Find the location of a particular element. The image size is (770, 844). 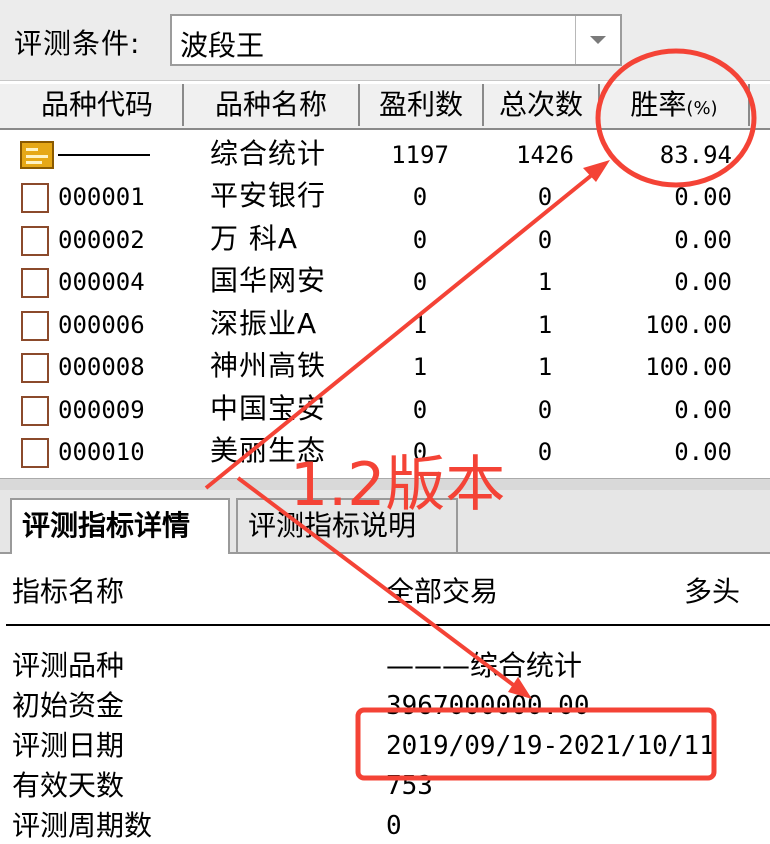

condition-label: 评测条件: is located at coordinates (77, 43).